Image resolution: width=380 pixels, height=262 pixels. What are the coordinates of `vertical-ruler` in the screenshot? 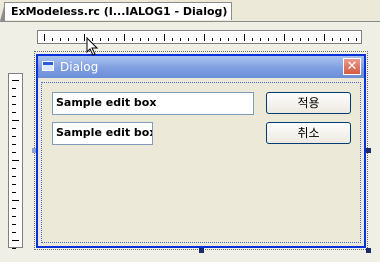 It's located at (15, 161).